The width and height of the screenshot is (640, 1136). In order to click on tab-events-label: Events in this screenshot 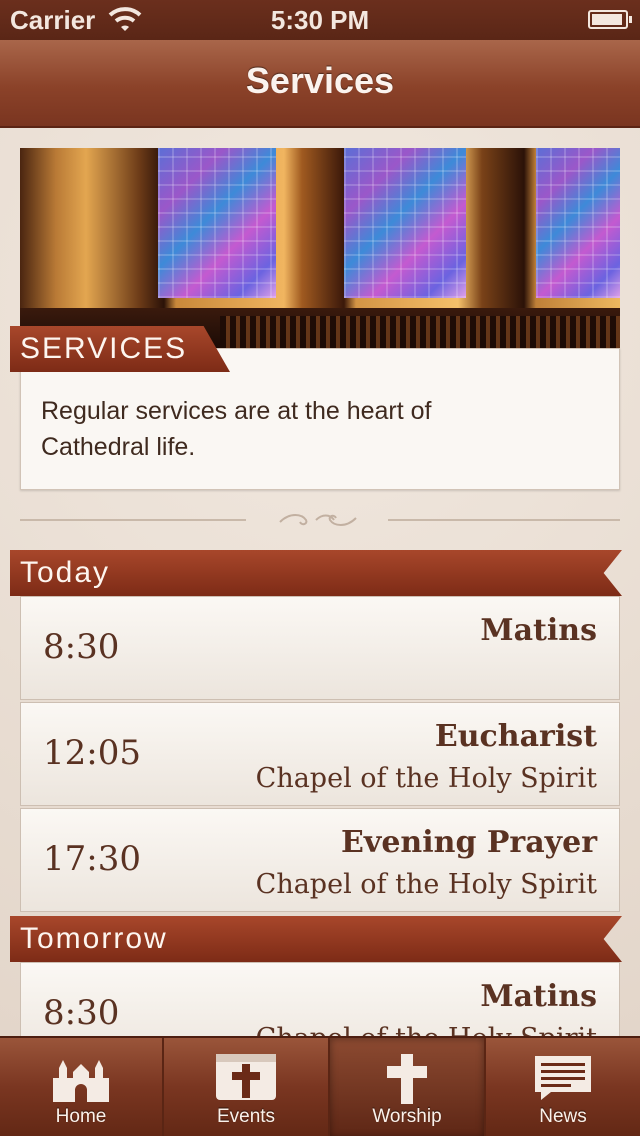, I will do `click(246, 1116)`.